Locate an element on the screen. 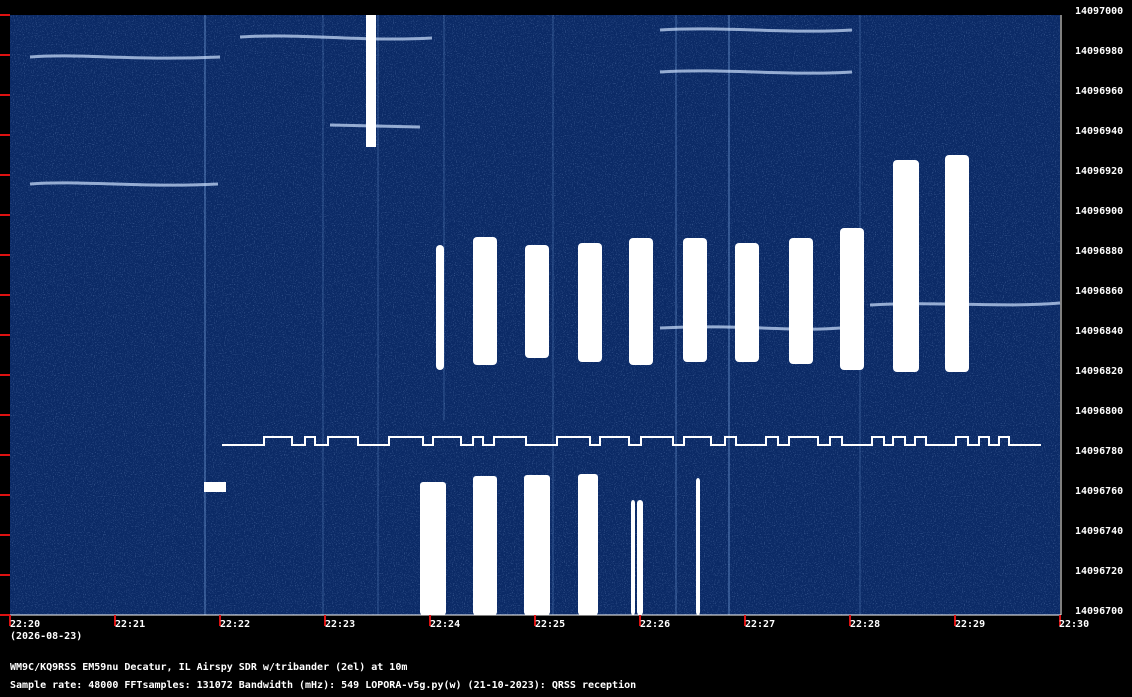 Image resolution: width=1132 pixels, height=697 pixels. date-label: (2026-08-23) is located at coordinates (46, 636).